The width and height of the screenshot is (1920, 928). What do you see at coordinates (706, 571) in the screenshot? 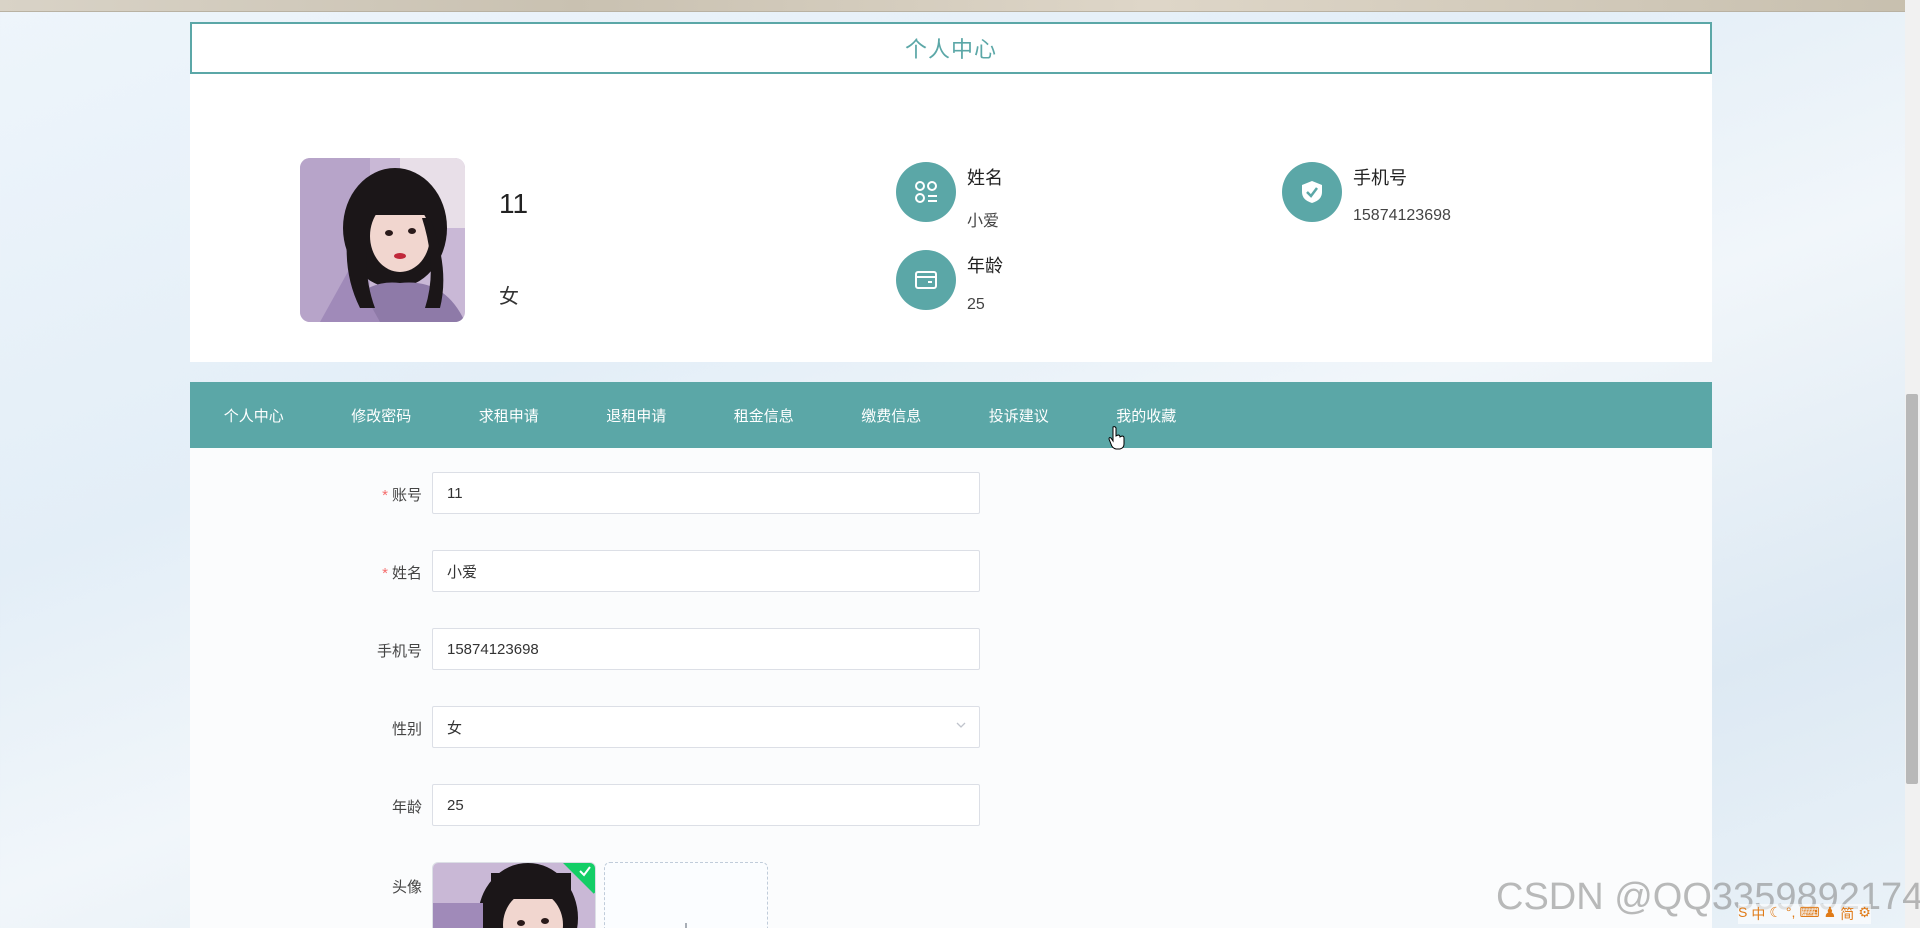
I see `name-input` at bounding box center [706, 571].